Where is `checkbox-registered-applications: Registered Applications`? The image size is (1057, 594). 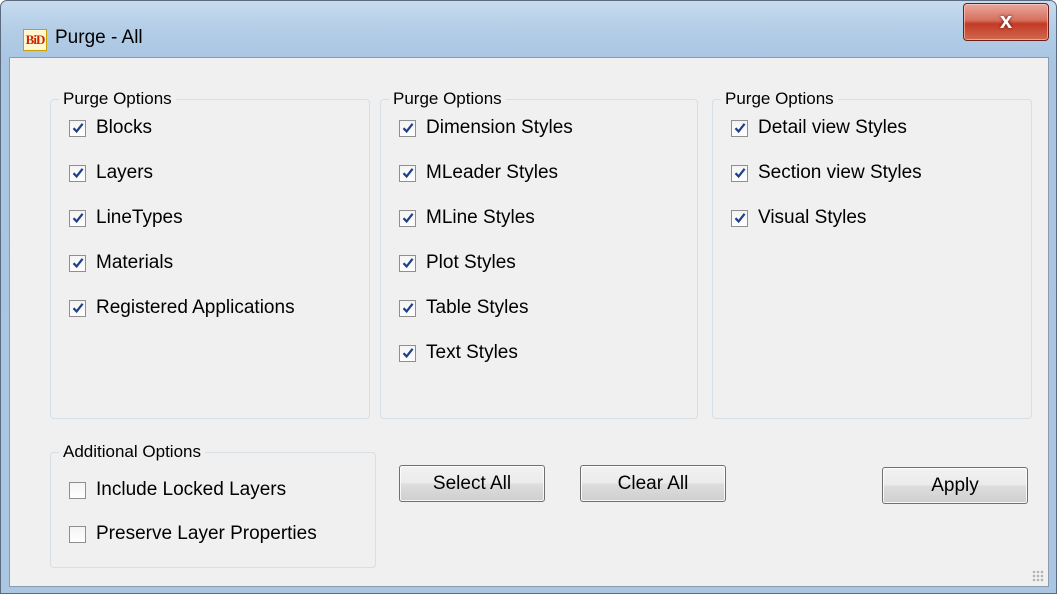
checkbox-registered-applications: Registered Applications is located at coordinates (182, 308).